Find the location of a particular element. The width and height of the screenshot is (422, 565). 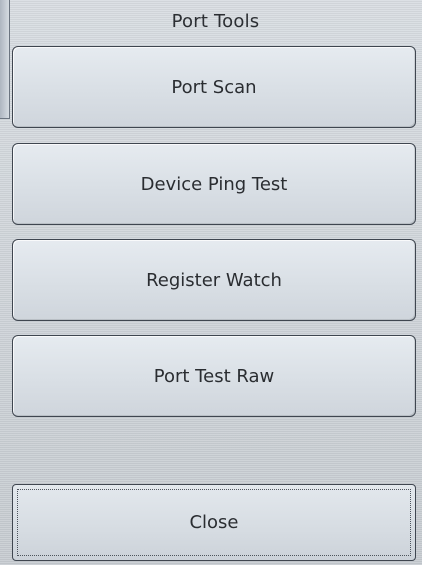

dialog-title: Port Tools is located at coordinates (215, 21).